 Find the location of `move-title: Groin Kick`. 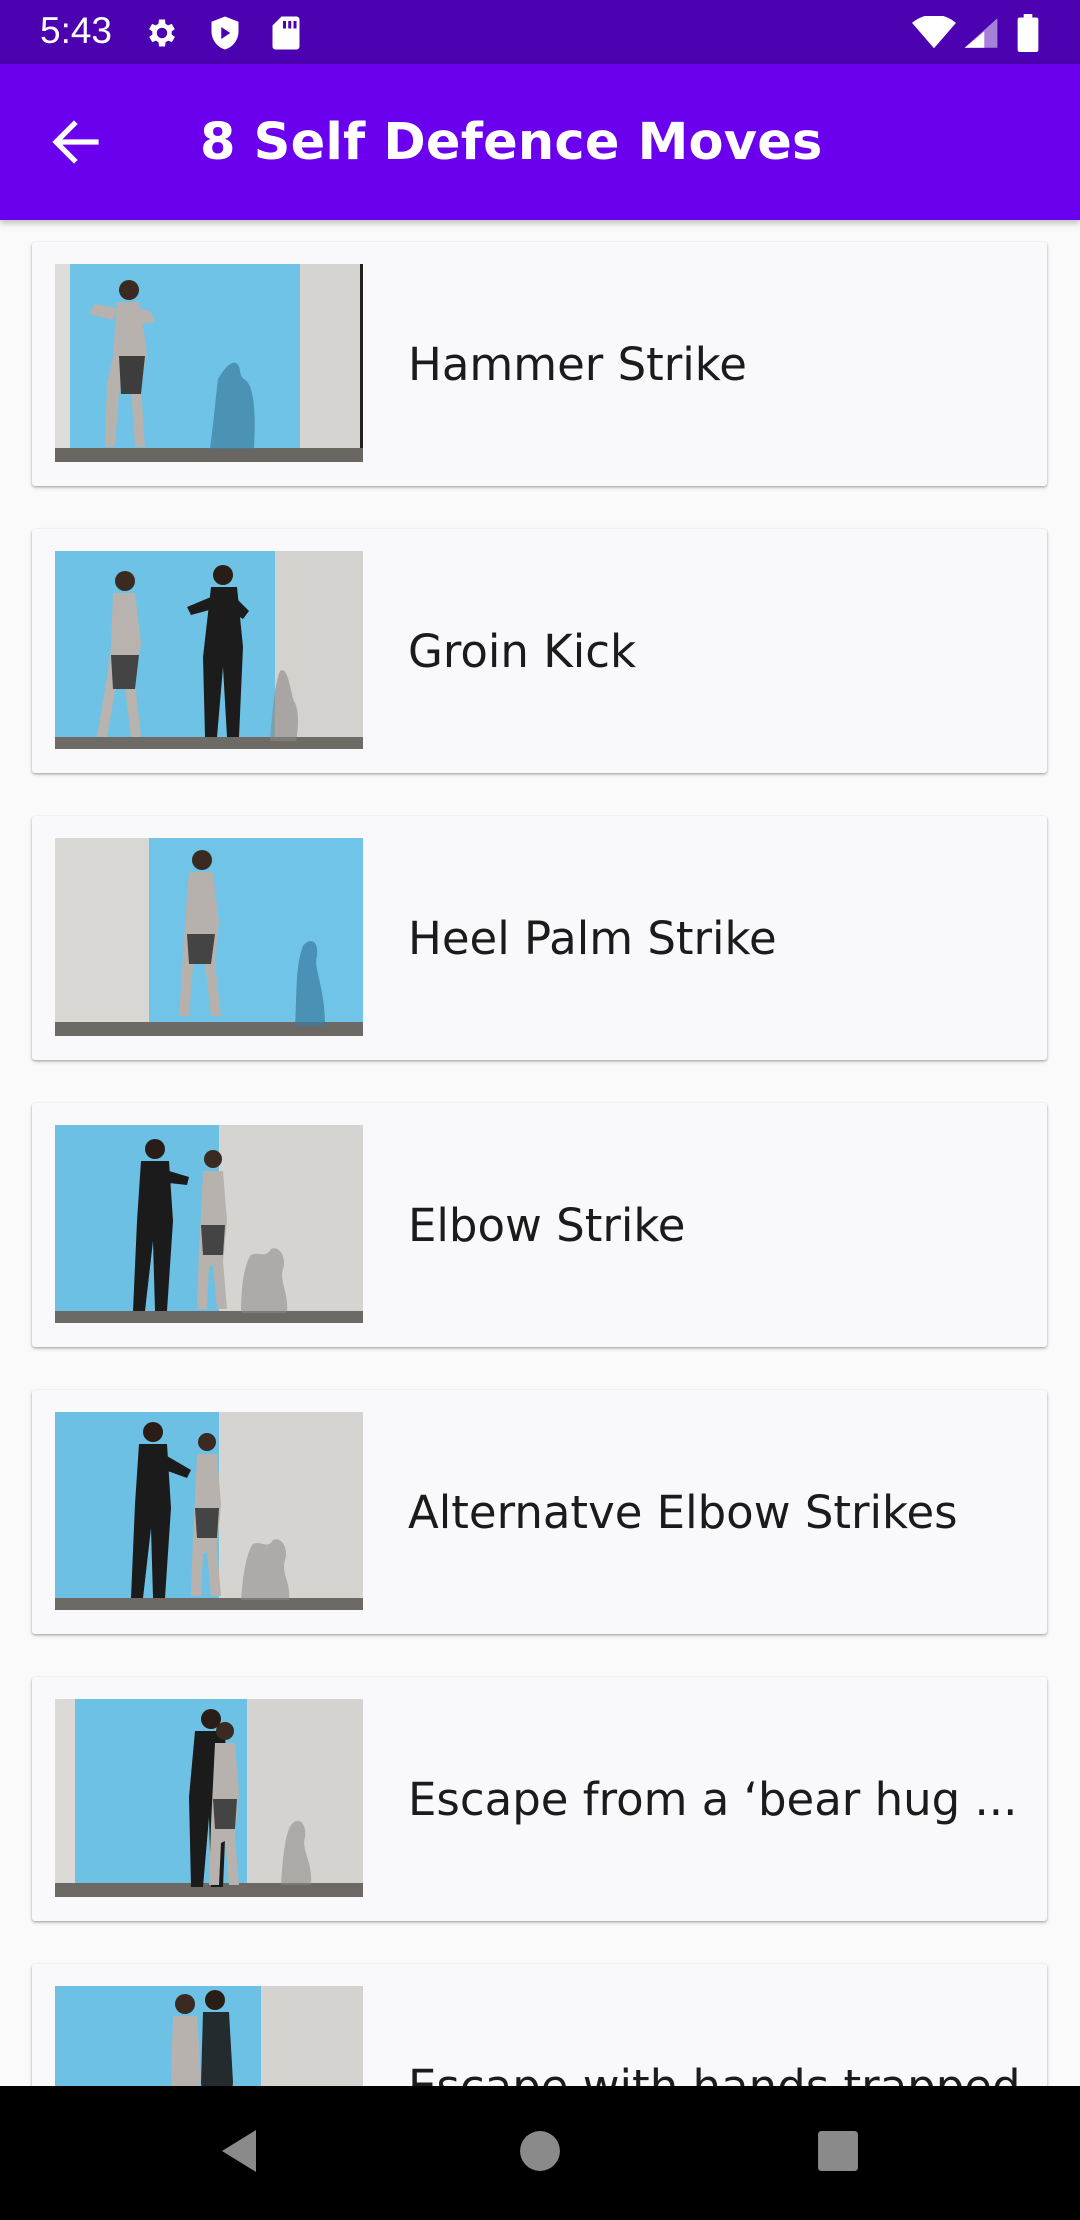

move-title: Groin Kick is located at coordinates (522, 651).